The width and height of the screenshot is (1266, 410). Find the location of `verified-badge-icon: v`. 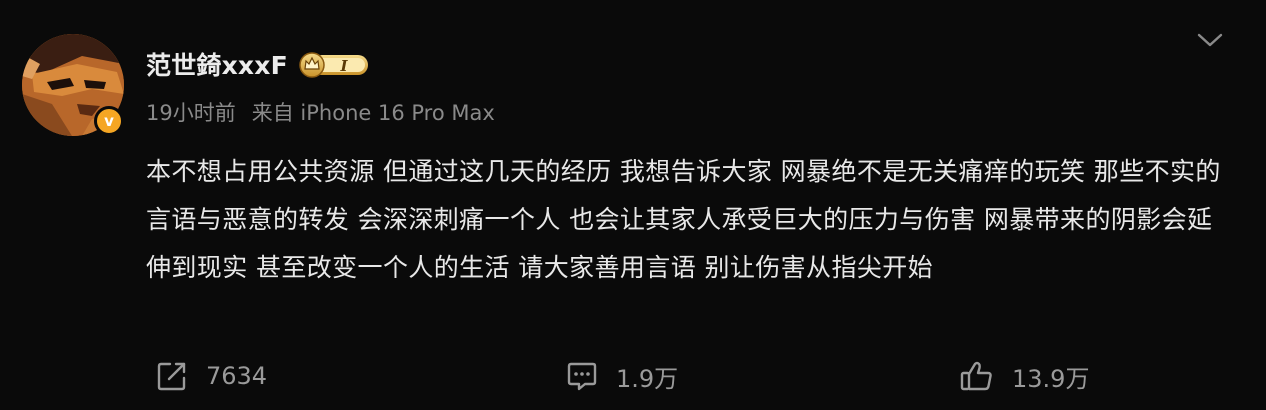

verified-badge-icon: v is located at coordinates (109, 121).